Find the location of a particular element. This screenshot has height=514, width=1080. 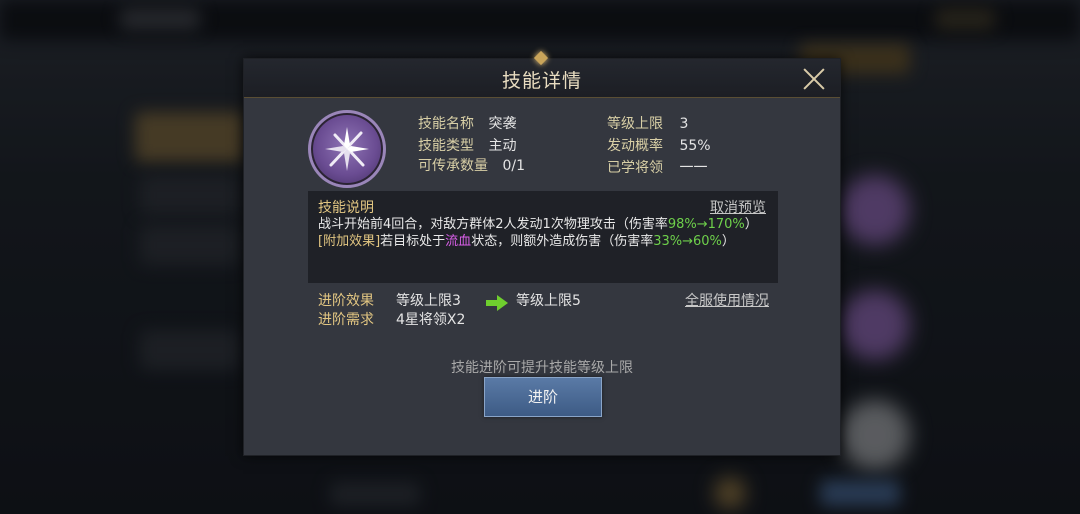

server-usage-link: 全服使用情况 is located at coordinates (727, 300).